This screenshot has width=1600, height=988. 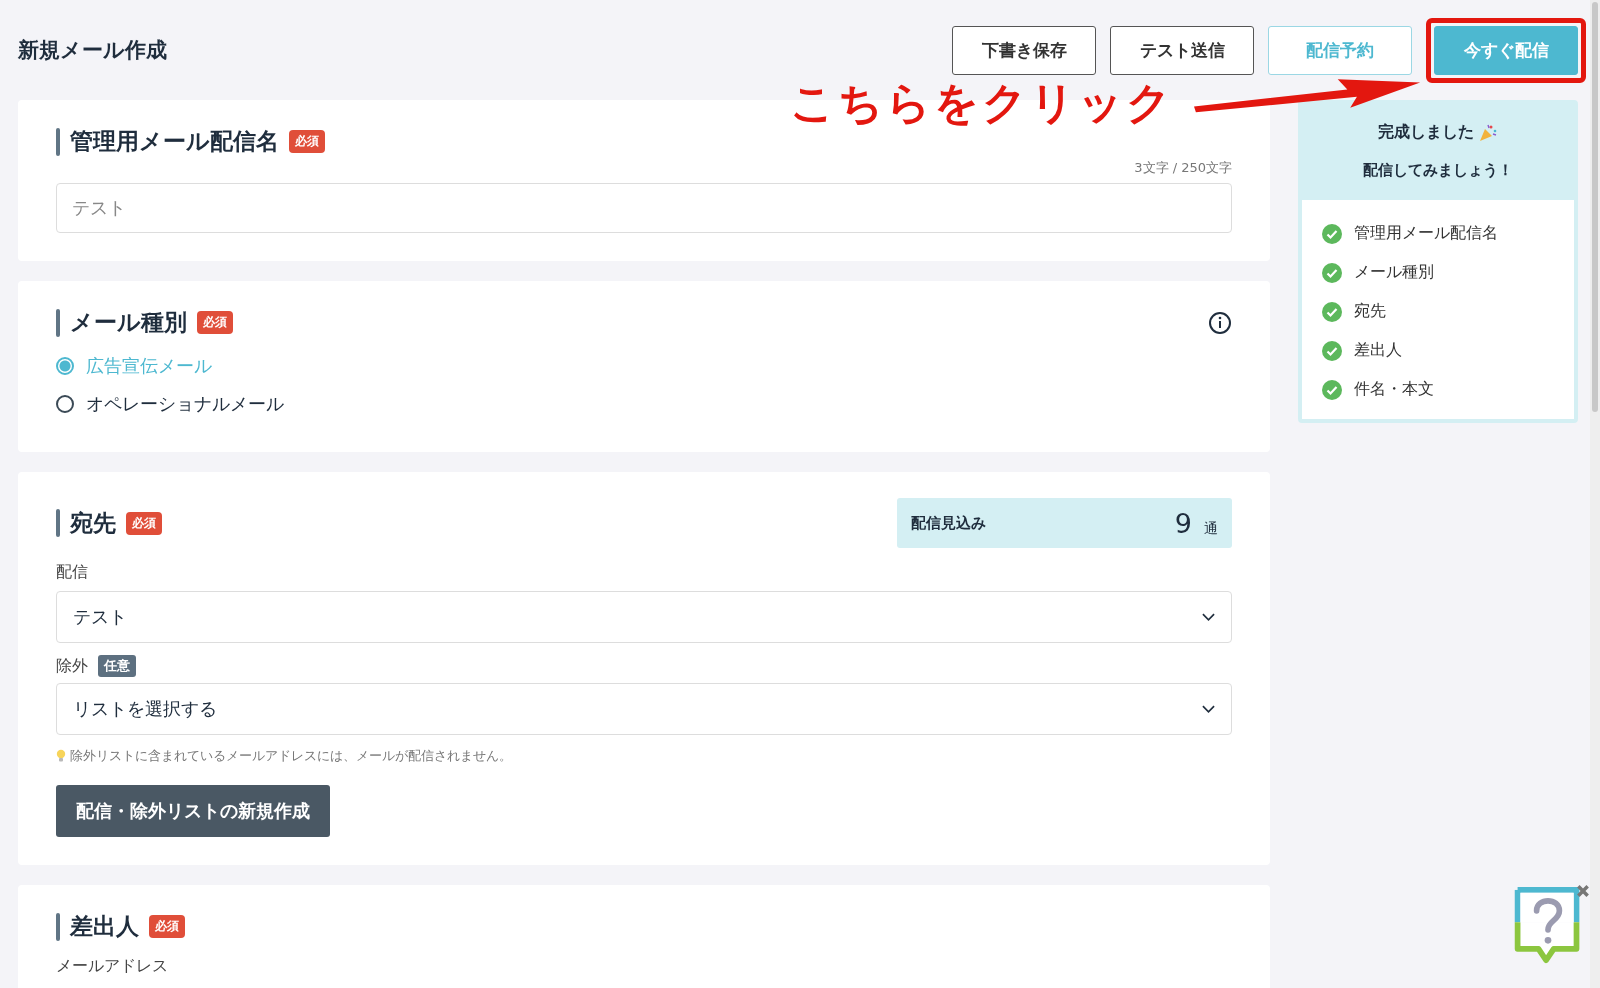 I want to click on action-button: テスト送信, so click(x=1182, y=50).